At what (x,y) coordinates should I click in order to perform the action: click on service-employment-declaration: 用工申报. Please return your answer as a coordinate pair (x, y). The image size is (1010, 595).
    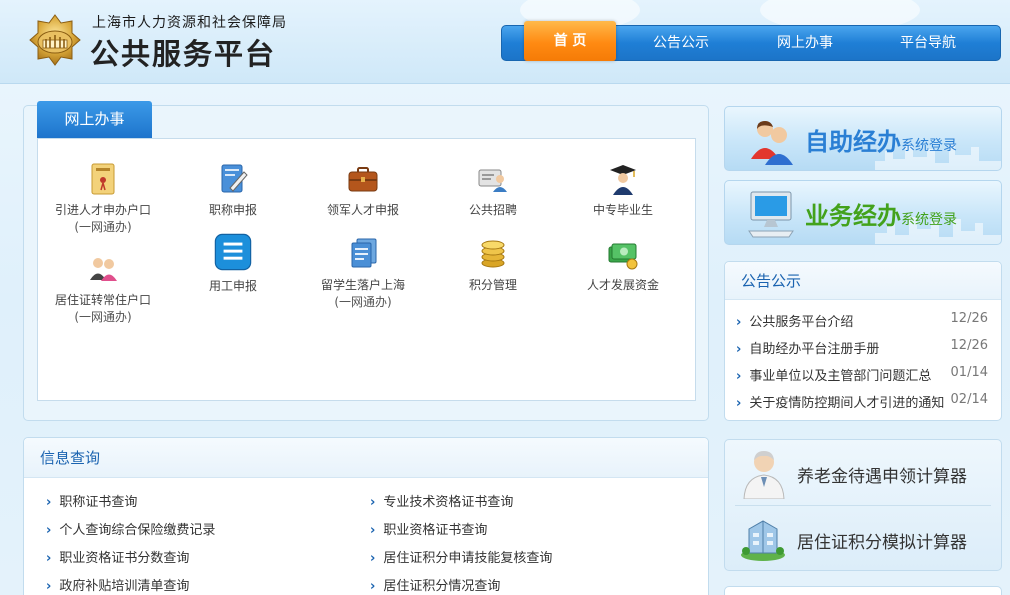
    Looking at the image, I should click on (233, 263).